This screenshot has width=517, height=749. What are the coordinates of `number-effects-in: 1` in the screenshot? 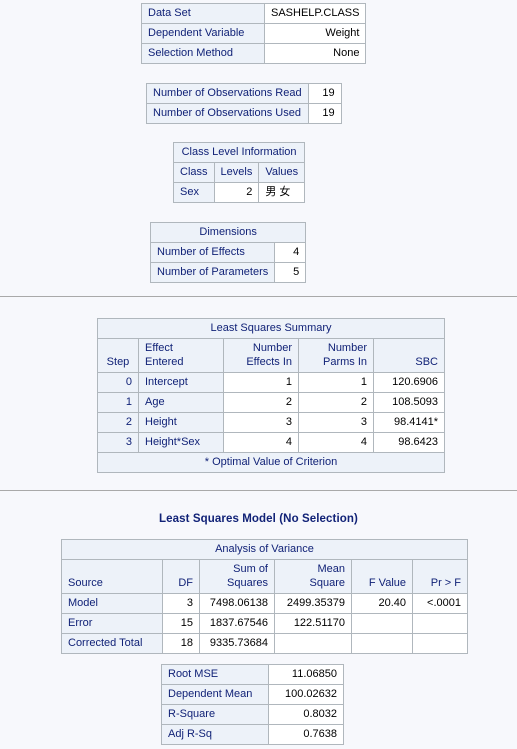 It's located at (261, 382).